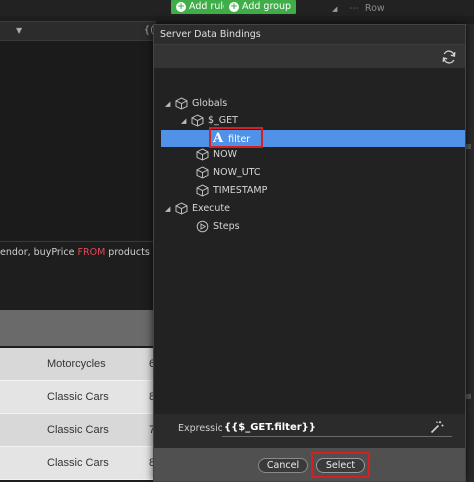 The image size is (474, 482). I want to click on tree-item-timestamp: TIMESTAMP, so click(231, 191).